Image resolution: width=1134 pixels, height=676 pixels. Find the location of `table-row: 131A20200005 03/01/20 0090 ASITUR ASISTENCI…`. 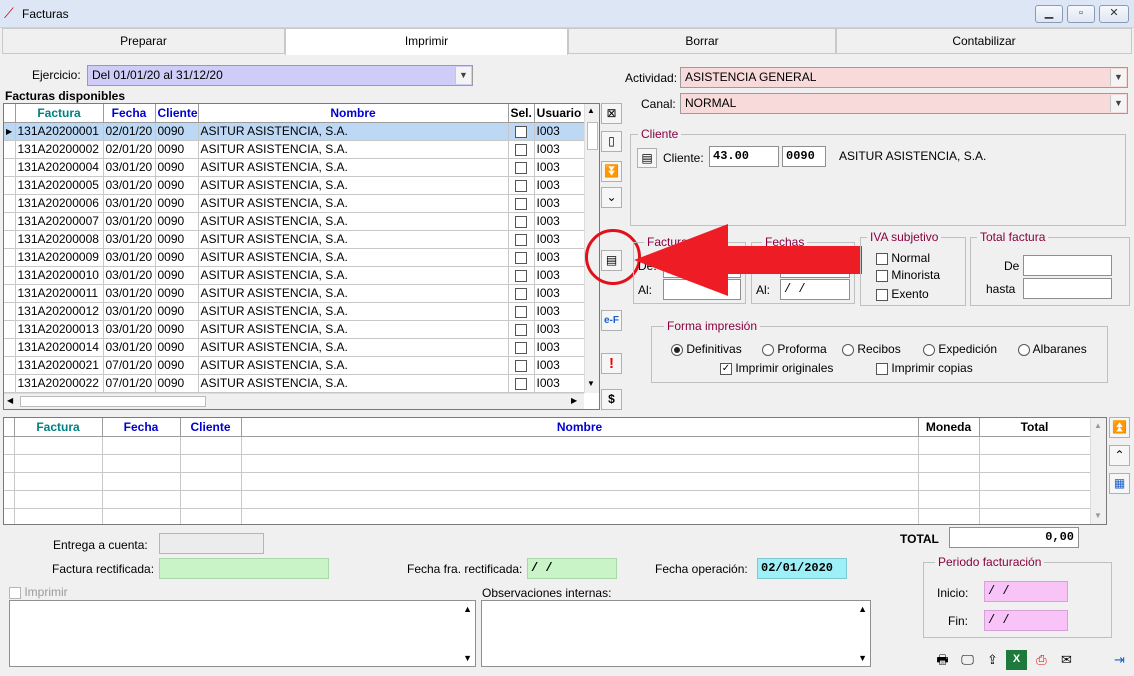

table-row: 131A20200005 03/01/20 0090 ASITUR ASISTENCI… is located at coordinates (294, 185).